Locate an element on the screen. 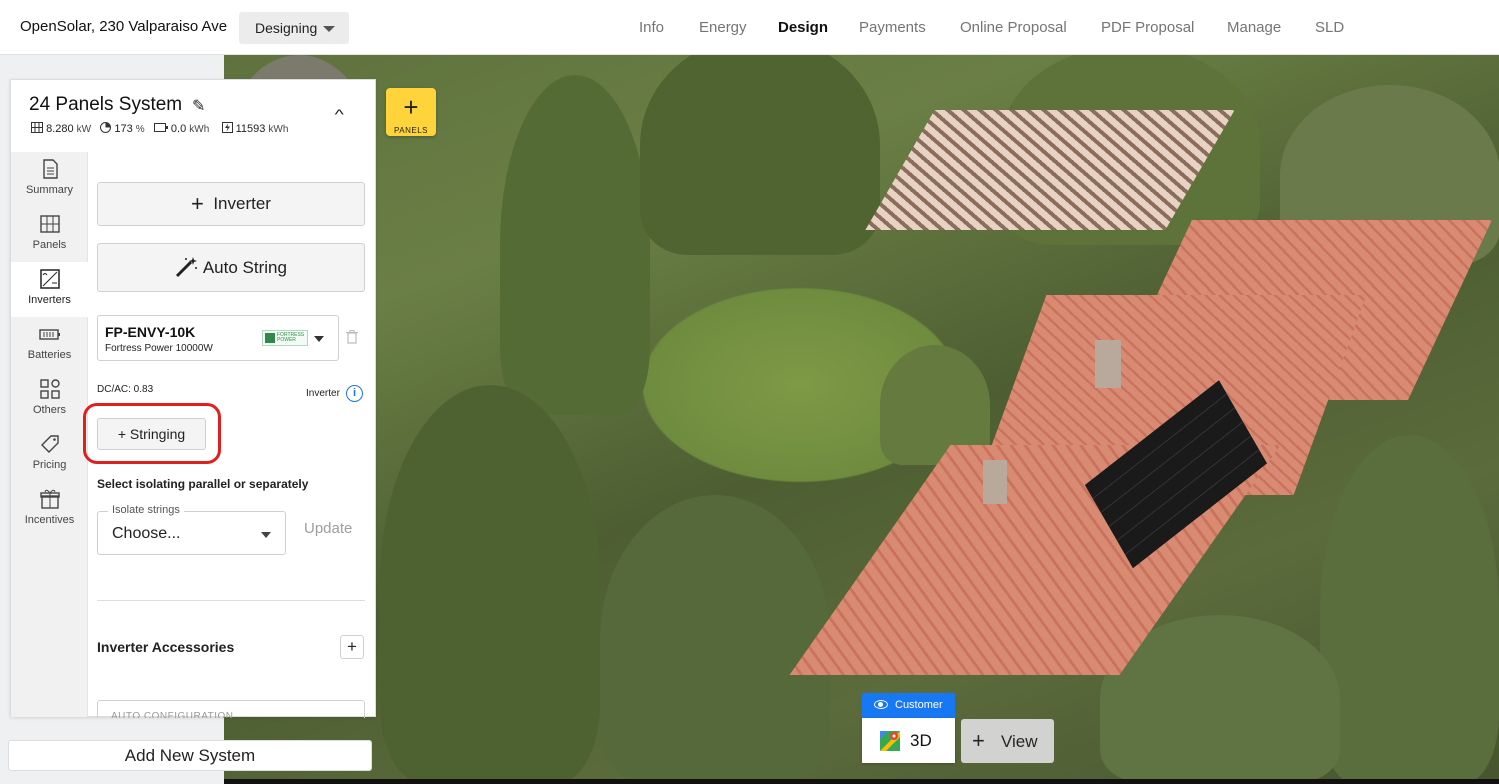 The image size is (1499, 784). inverter-info-label: Inverter is located at coordinates (323, 393).